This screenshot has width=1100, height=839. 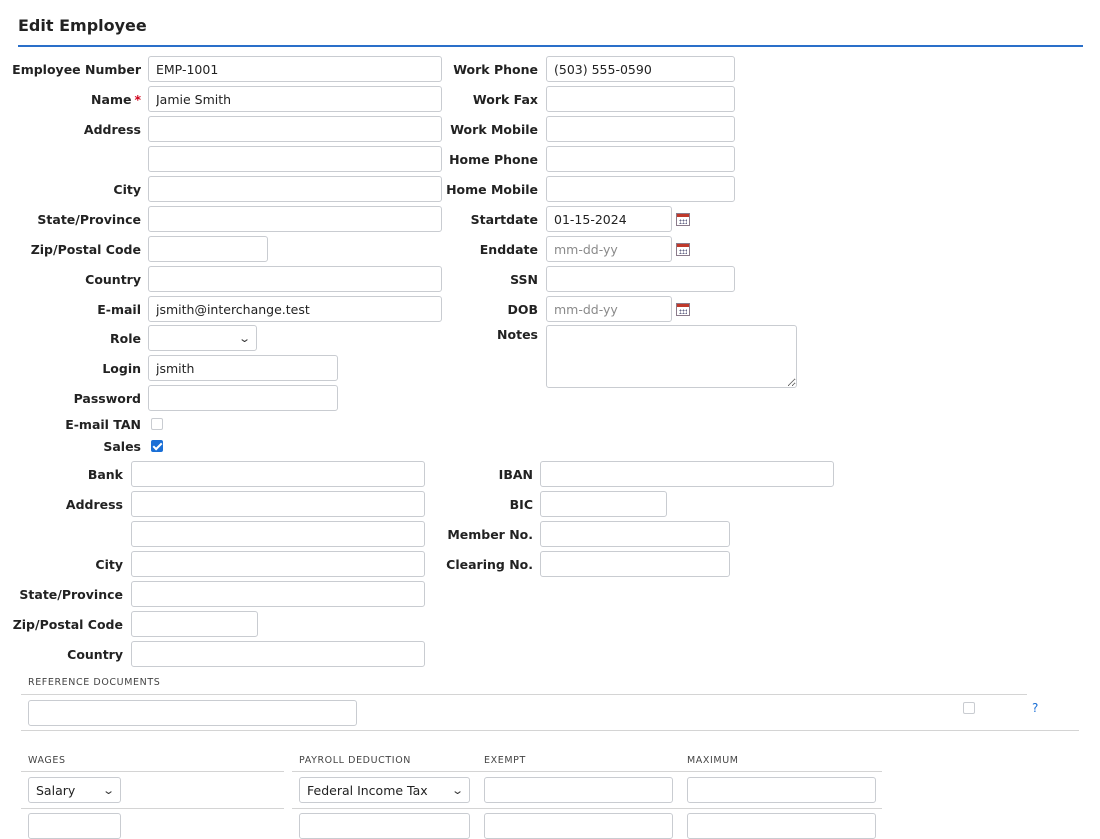 What do you see at coordinates (127, 189) in the screenshot?
I see `city-label: City` at bounding box center [127, 189].